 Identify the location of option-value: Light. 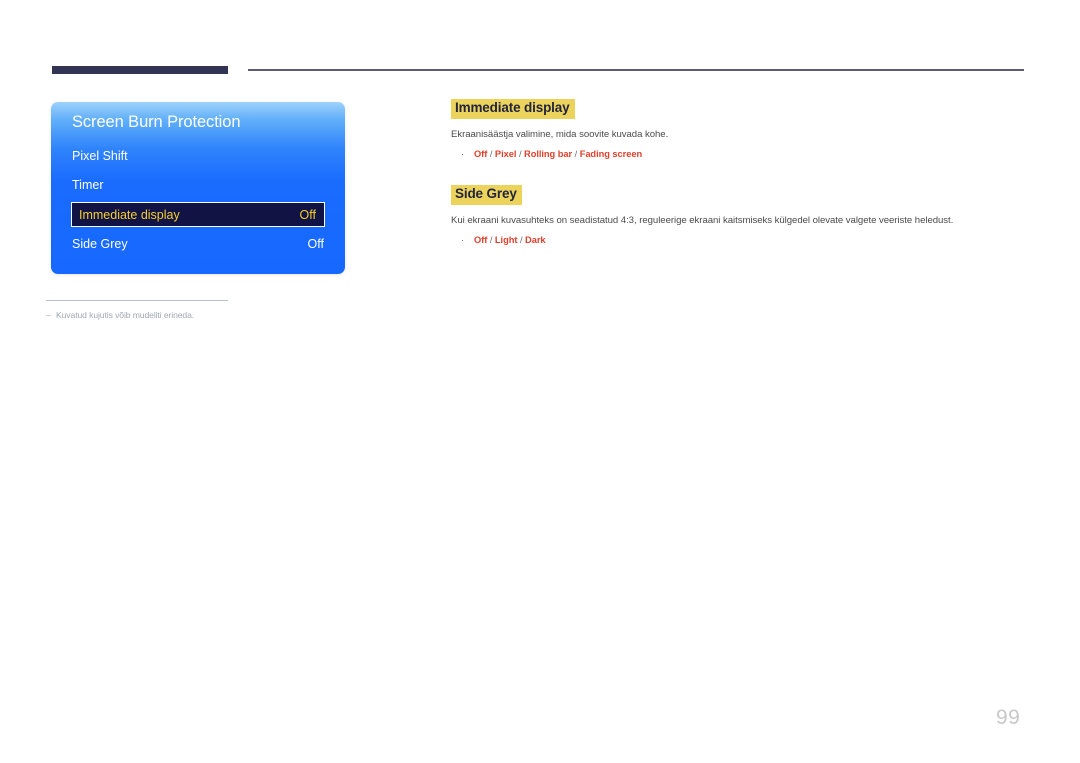
(506, 239).